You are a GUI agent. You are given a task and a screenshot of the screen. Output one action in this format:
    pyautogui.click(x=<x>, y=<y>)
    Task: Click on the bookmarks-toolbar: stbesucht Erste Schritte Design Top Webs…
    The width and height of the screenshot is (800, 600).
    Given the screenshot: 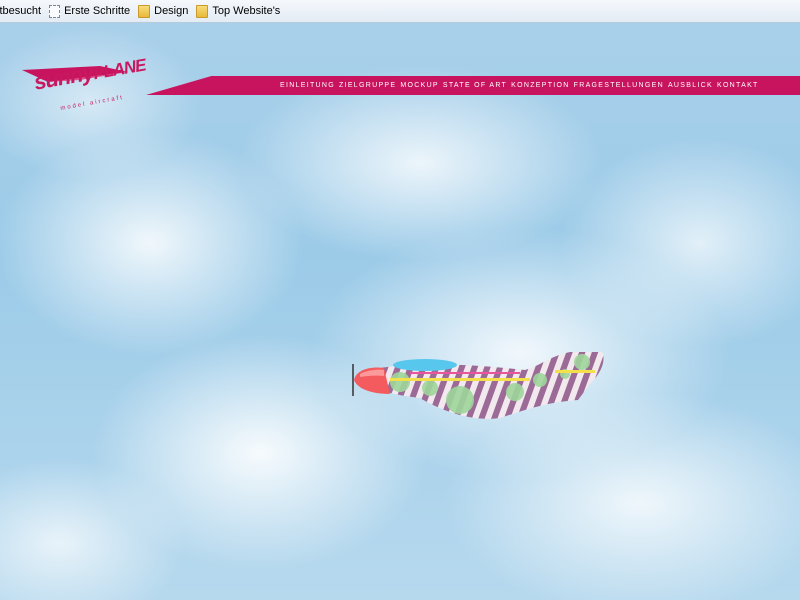 What is the action you would take?
    pyautogui.click(x=400, y=11)
    